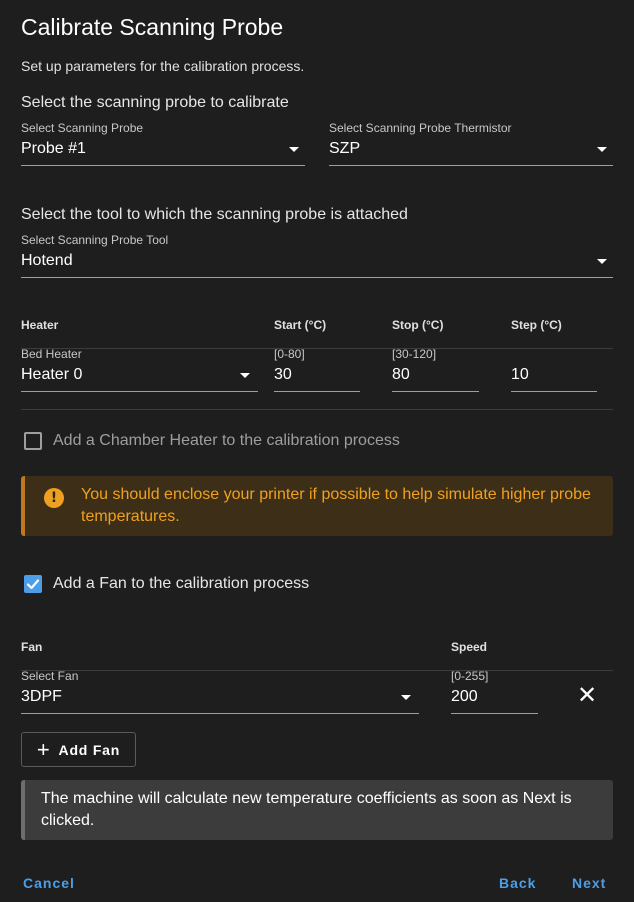  What do you see at coordinates (220, 691) in the screenshot?
I see `fan-select: Select Fan 3DPF` at bounding box center [220, 691].